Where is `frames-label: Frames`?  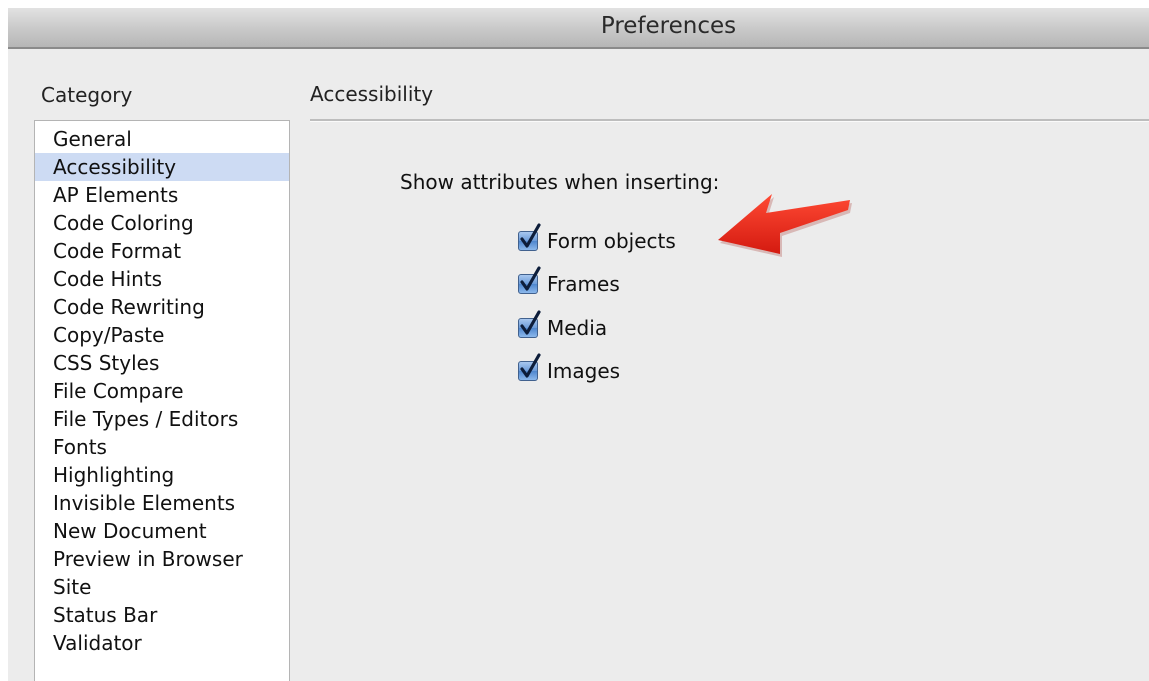 frames-label: Frames is located at coordinates (583, 284).